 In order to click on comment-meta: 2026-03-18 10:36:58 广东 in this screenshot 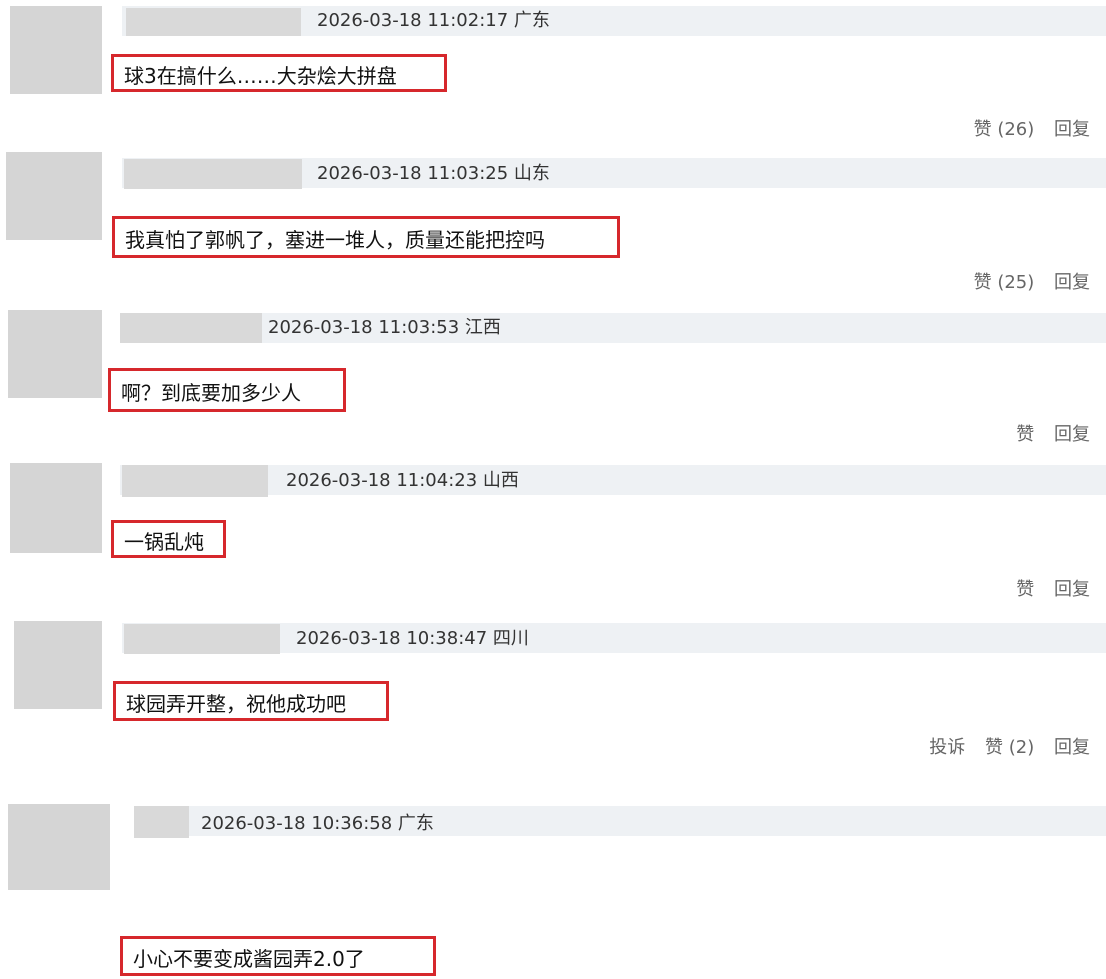, I will do `click(317, 824)`.